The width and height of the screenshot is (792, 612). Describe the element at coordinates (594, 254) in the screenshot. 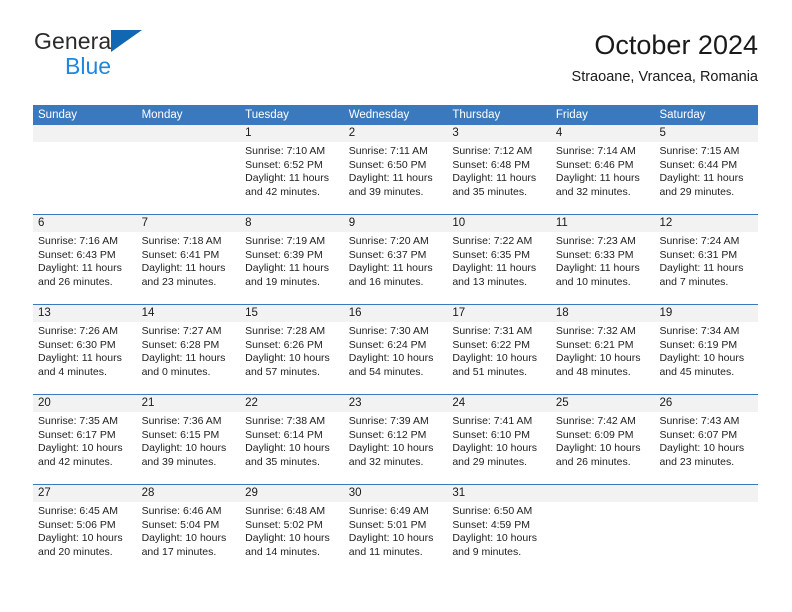

I see `sunset-time: Sunset: 6:33 PM` at that location.